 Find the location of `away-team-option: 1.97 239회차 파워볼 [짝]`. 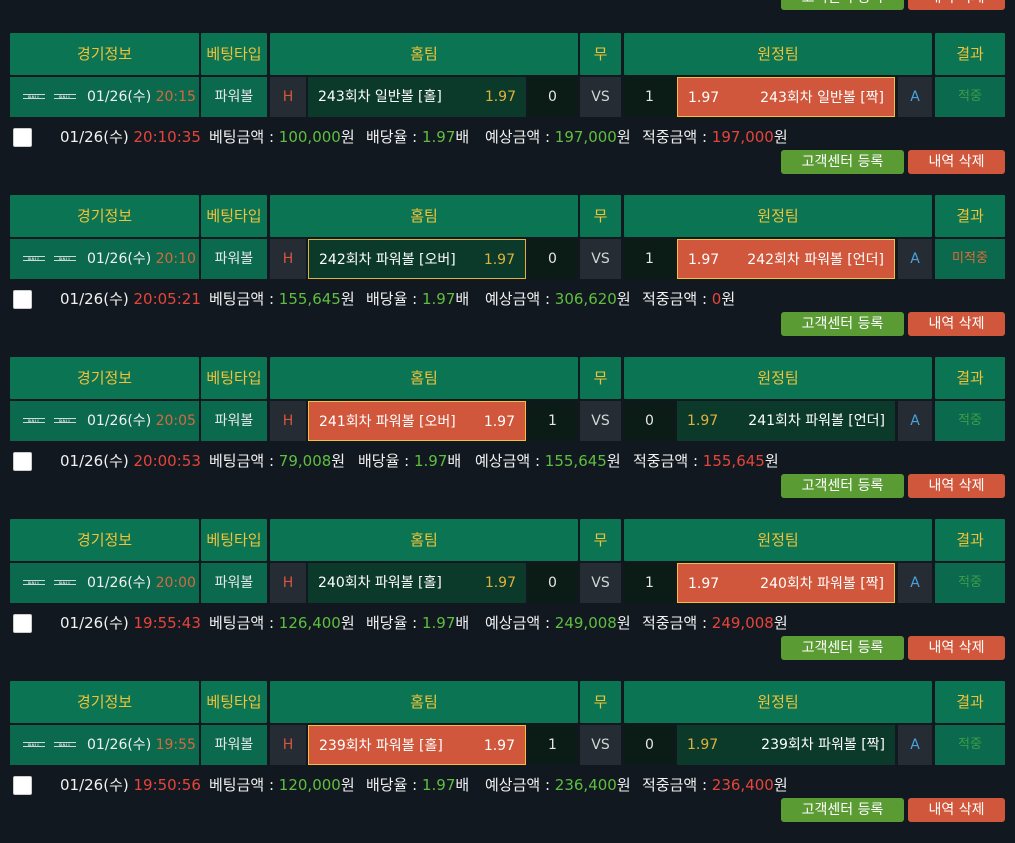

away-team-option: 1.97 239회차 파워볼 [짝] is located at coordinates (786, 745).